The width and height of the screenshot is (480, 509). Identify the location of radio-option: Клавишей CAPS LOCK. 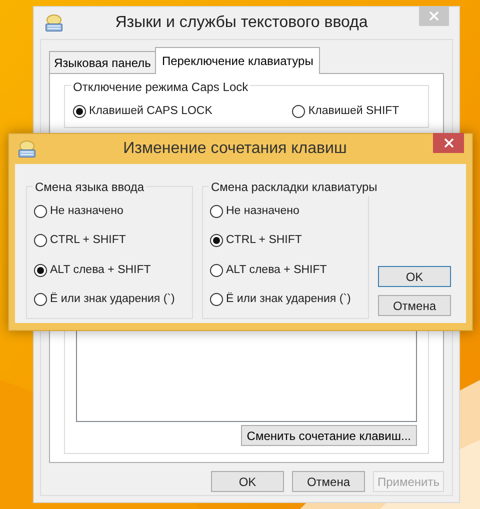
(142, 111).